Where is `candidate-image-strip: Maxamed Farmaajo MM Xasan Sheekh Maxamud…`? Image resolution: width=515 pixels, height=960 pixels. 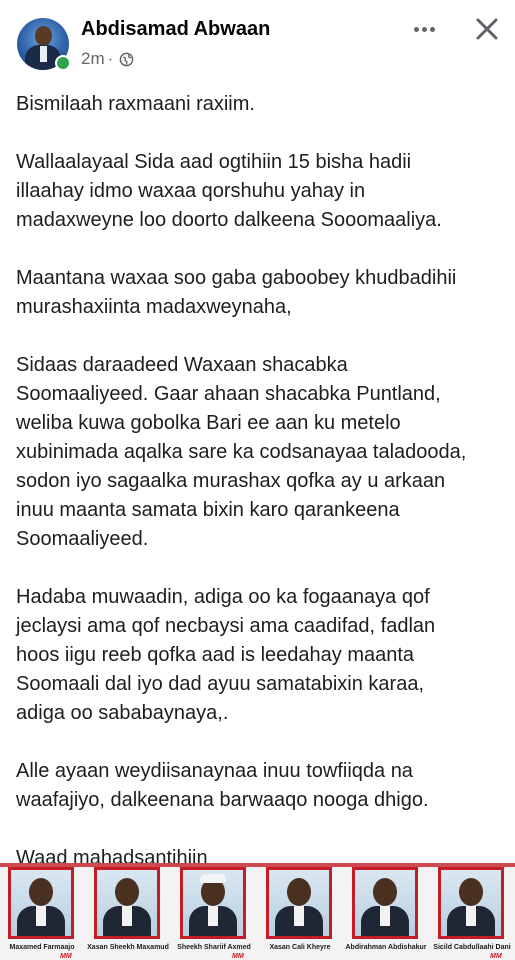 candidate-image-strip: Maxamed Farmaajo MM Xasan Sheekh Maxamud… is located at coordinates (257, 911).